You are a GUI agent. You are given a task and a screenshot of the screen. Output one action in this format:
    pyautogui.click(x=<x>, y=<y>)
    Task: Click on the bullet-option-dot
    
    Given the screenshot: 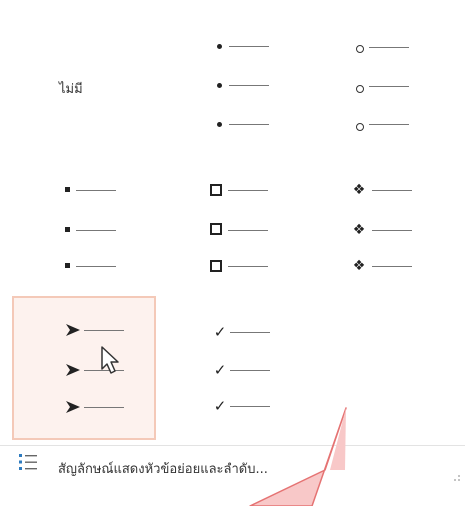 What is the action you would take?
    pyautogui.click(x=230, y=86)
    